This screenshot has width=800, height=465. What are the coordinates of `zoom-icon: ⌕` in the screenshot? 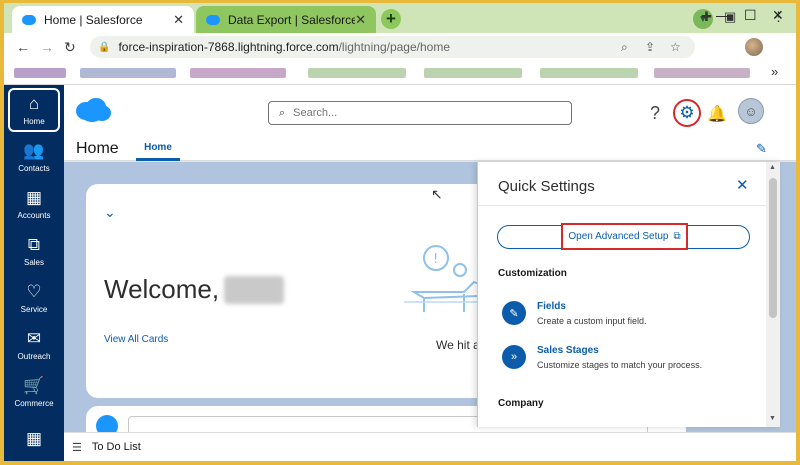 It's located at (624, 47).